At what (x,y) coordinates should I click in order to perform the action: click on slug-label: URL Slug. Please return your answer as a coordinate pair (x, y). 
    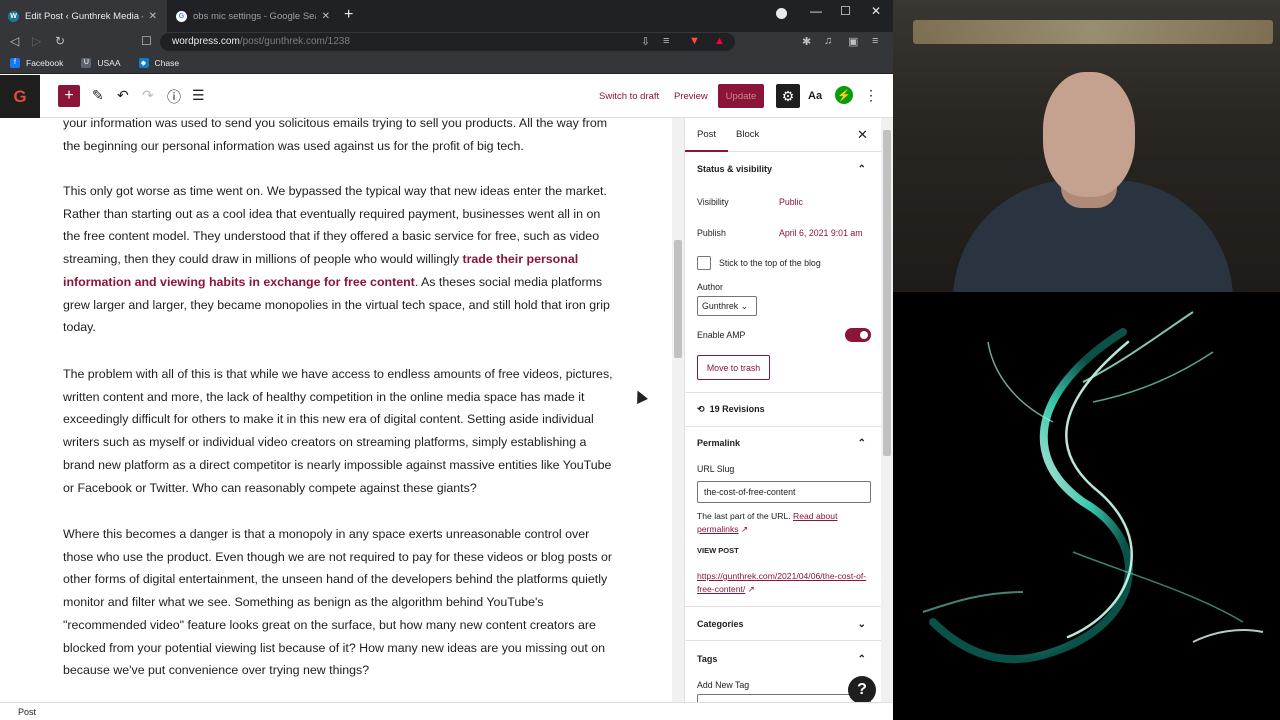
    Looking at the image, I should click on (716, 469).